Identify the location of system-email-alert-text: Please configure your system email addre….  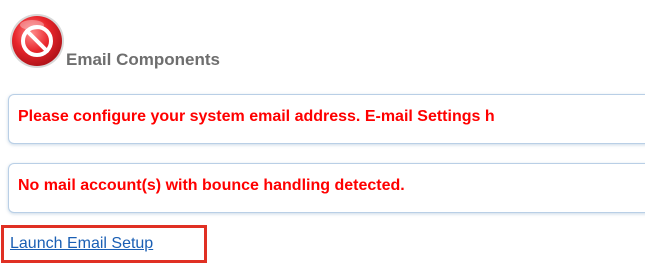
(256, 116).